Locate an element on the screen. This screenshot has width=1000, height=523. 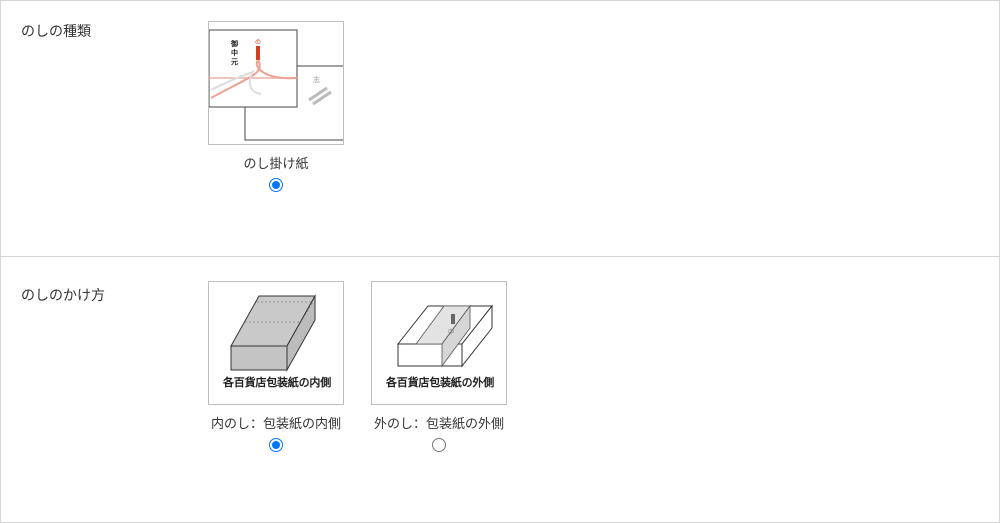
sotonoshi-radio is located at coordinates (439, 445).